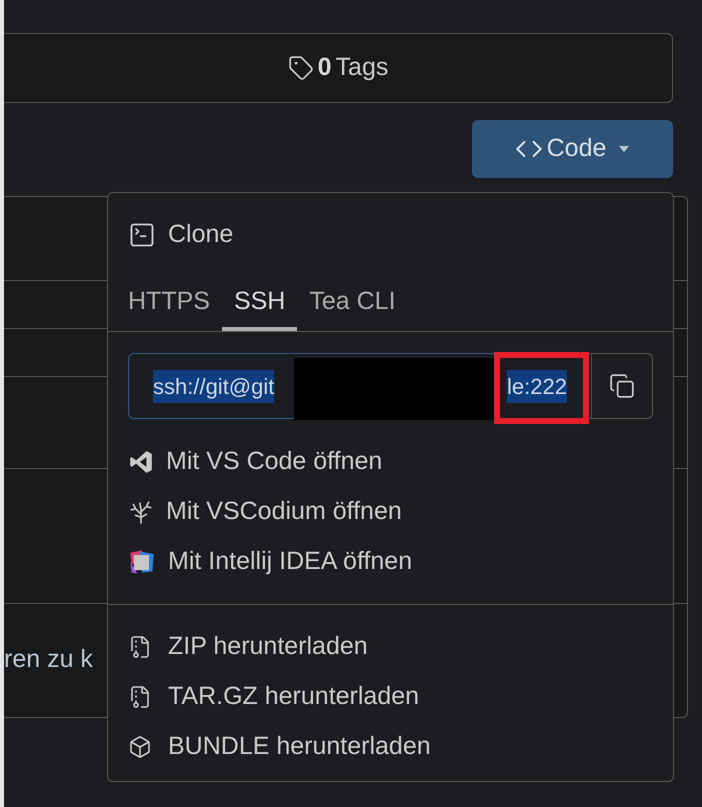 Image resolution: width=702 pixels, height=807 pixels. Describe the element at coordinates (352, 304) in the screenshot. I see `clone-tab: Tea CLI` at that location.